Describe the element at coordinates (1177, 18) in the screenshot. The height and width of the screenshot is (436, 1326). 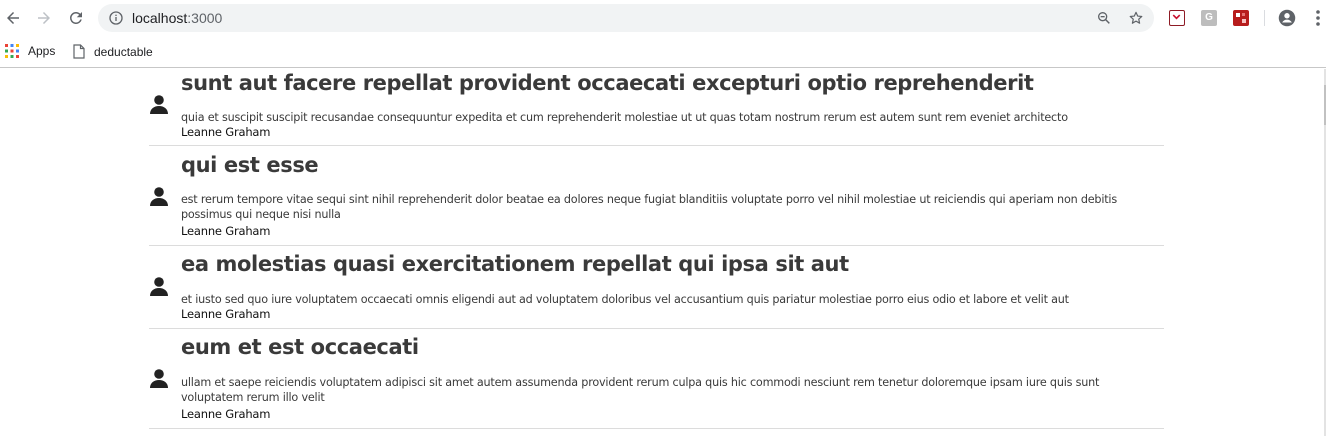
I see `pocket-extension-icon` at that location.